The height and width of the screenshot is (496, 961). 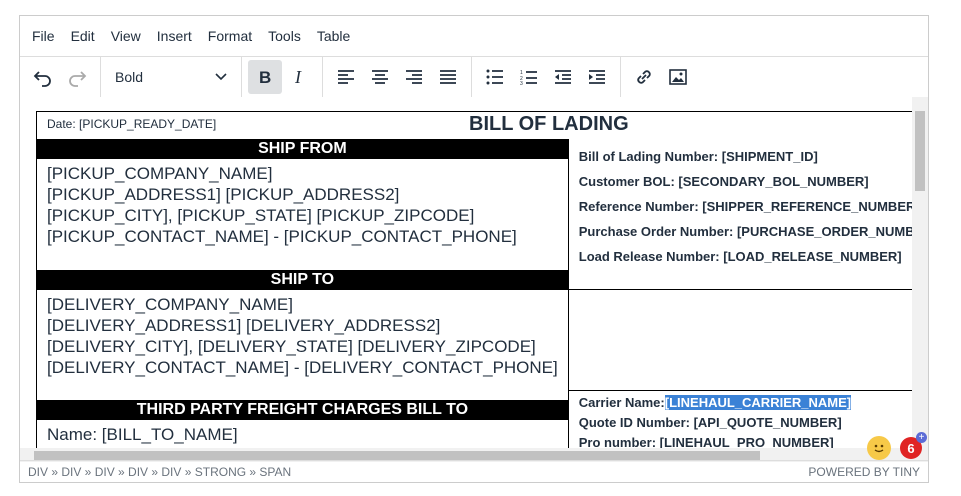 I want to click on menu-edit: Edit, so click(x=83, y=36).